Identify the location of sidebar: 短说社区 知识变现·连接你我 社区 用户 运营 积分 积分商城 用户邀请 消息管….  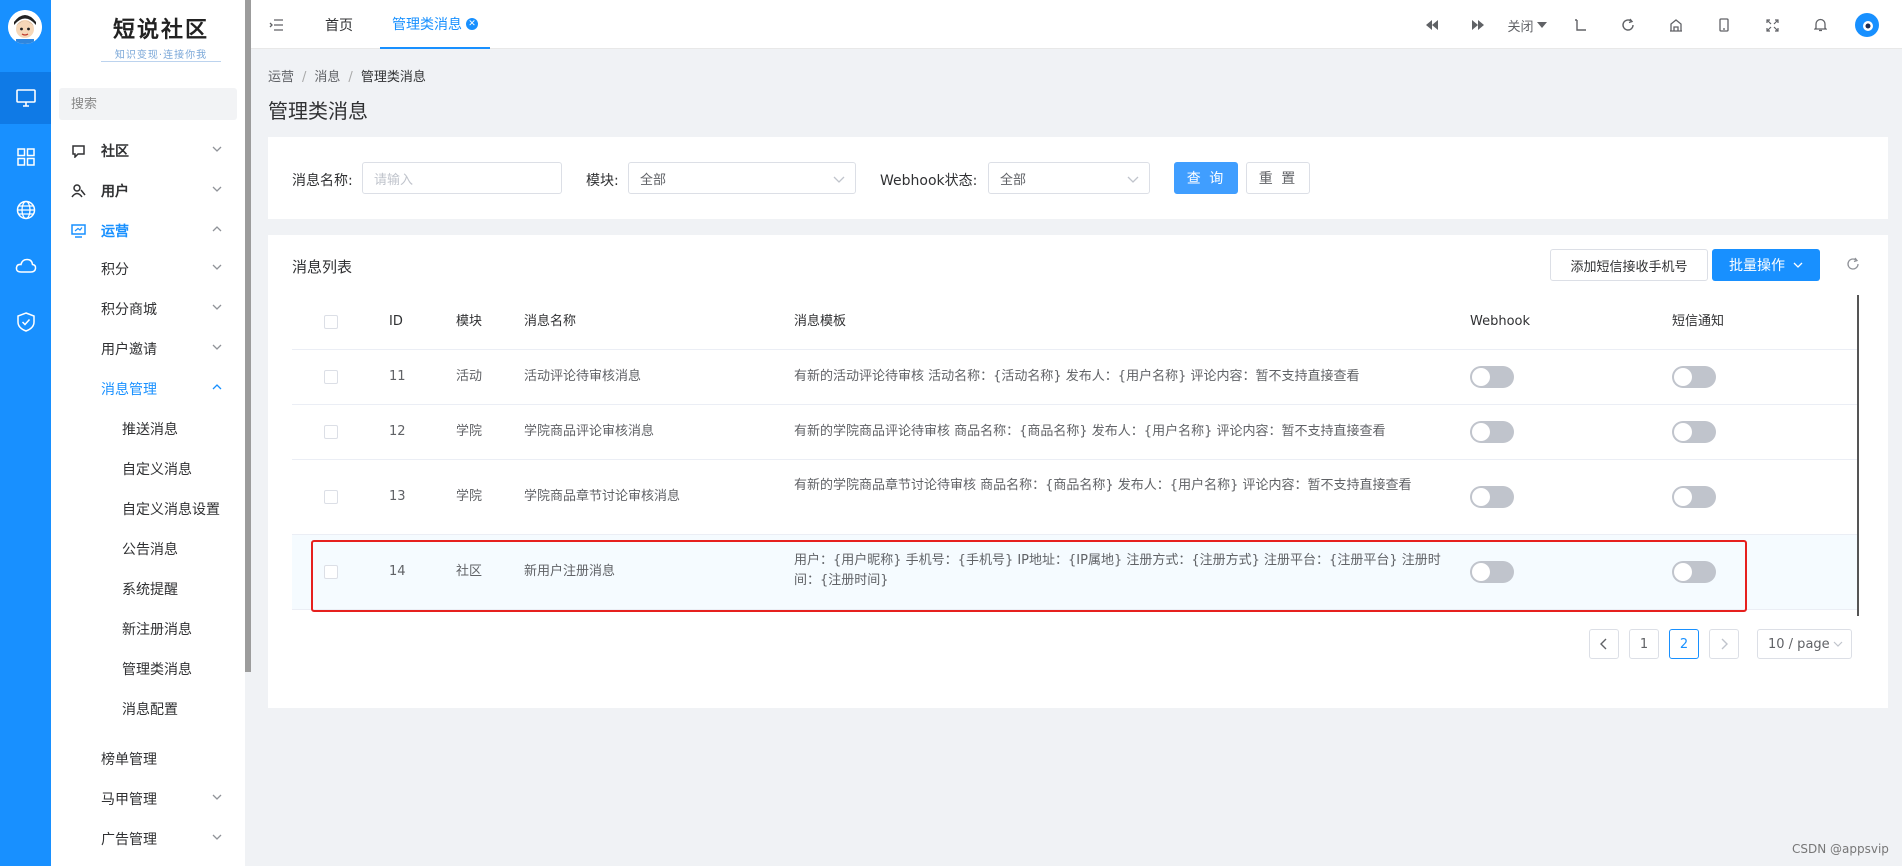
(148, 433).